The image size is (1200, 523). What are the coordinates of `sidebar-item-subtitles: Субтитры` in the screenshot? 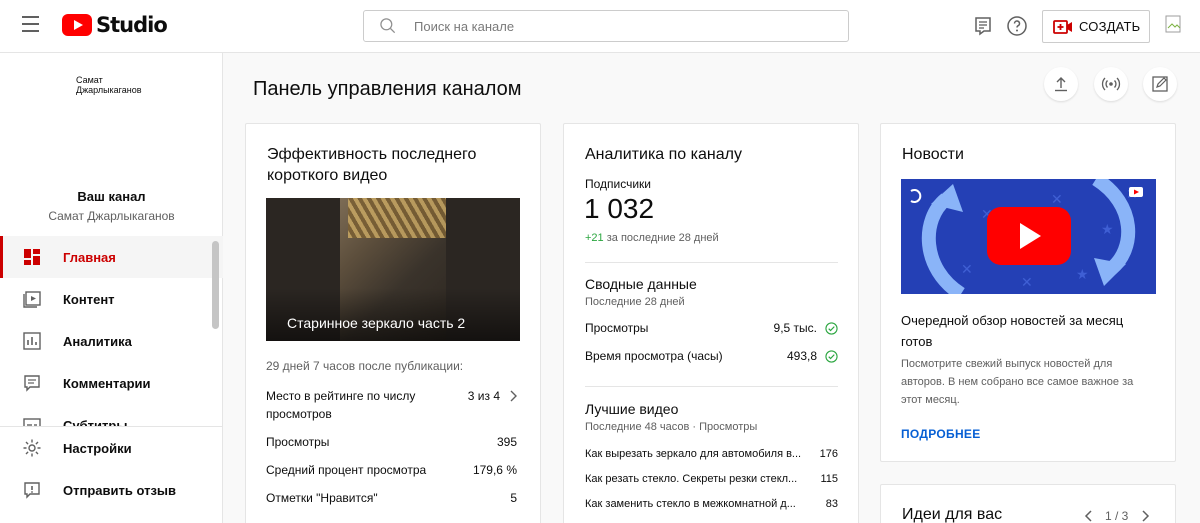 It's located at (111, 415).